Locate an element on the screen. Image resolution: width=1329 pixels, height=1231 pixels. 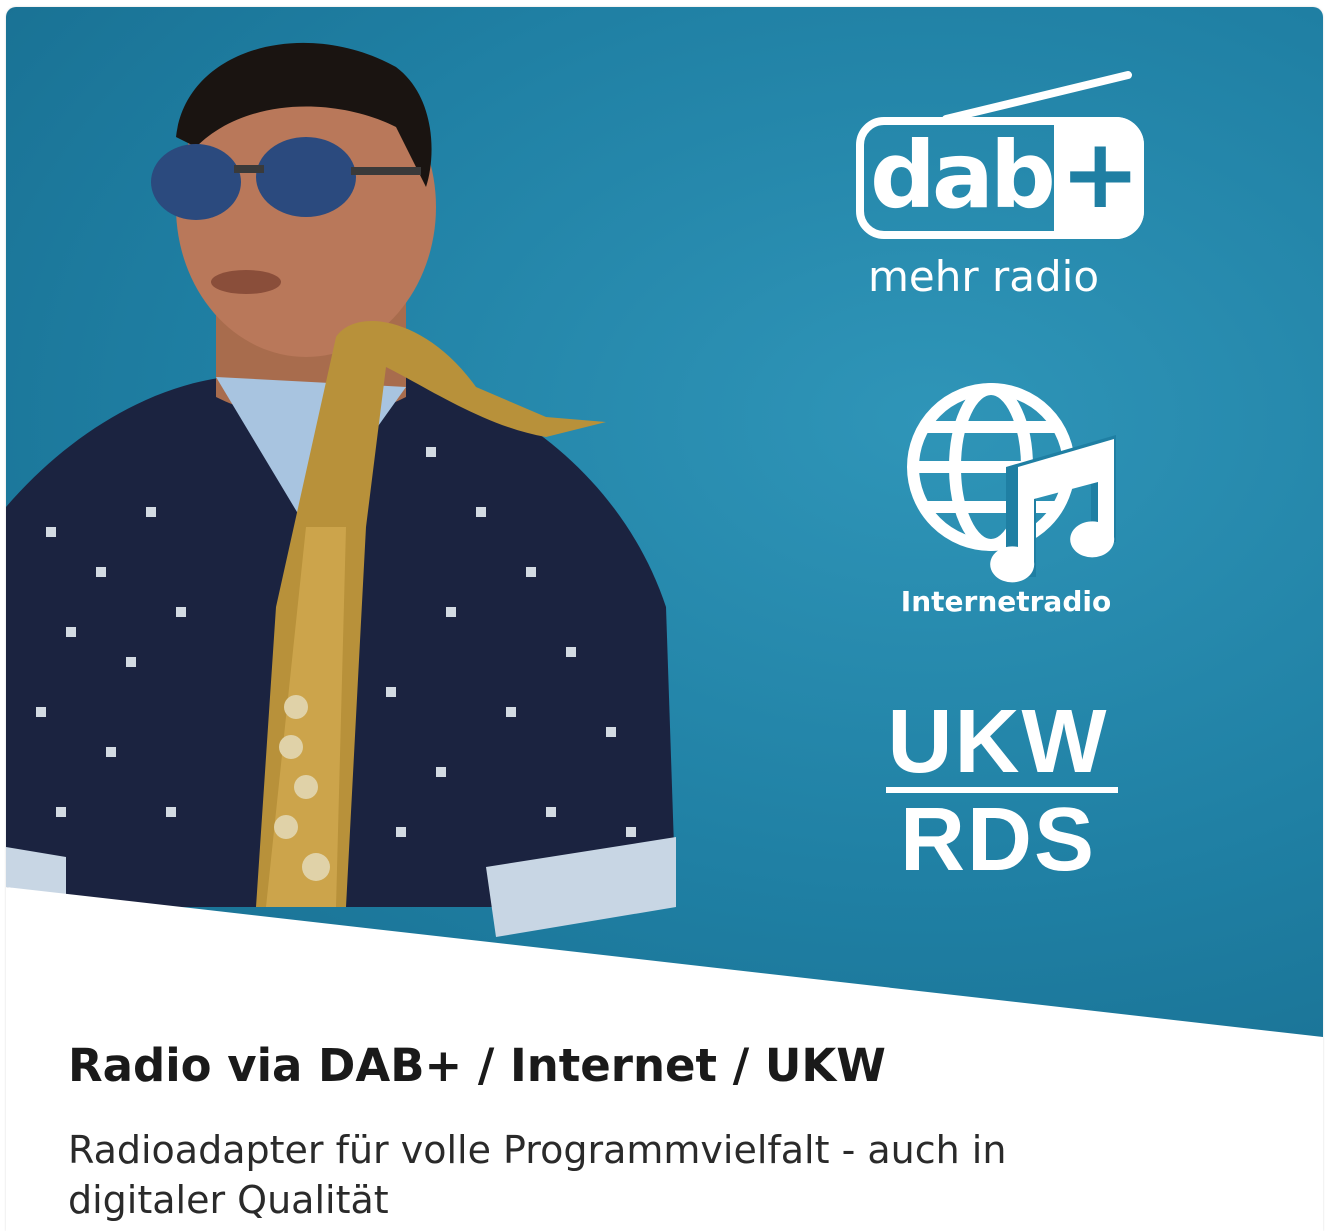
ukw-label: UKW is located at coordinates (998, 742).